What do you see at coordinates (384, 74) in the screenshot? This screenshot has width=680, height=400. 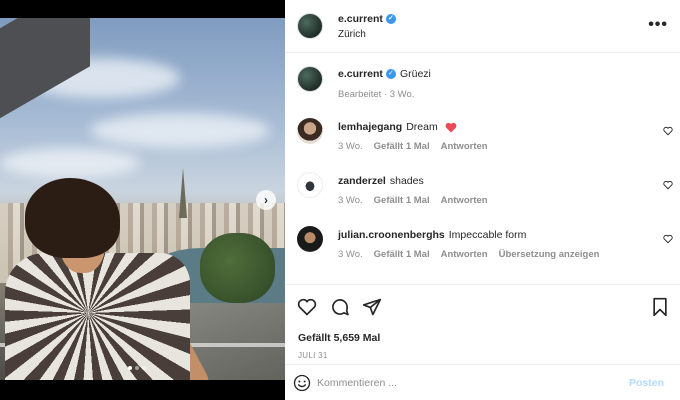 I see `caption-text-row: e.current ✓ Grüezi` at bounding box center [384, 74].